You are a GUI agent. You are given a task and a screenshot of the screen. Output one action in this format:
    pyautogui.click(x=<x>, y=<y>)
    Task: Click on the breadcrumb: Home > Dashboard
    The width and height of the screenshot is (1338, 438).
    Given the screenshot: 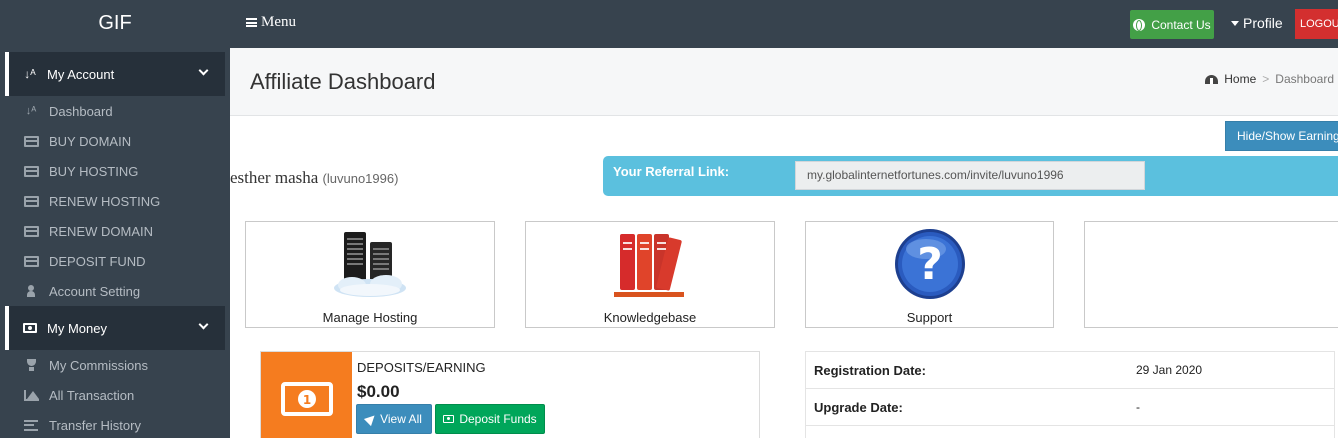 What is the action you would take?
    pyautogui.click(x=1269, y=79)
    